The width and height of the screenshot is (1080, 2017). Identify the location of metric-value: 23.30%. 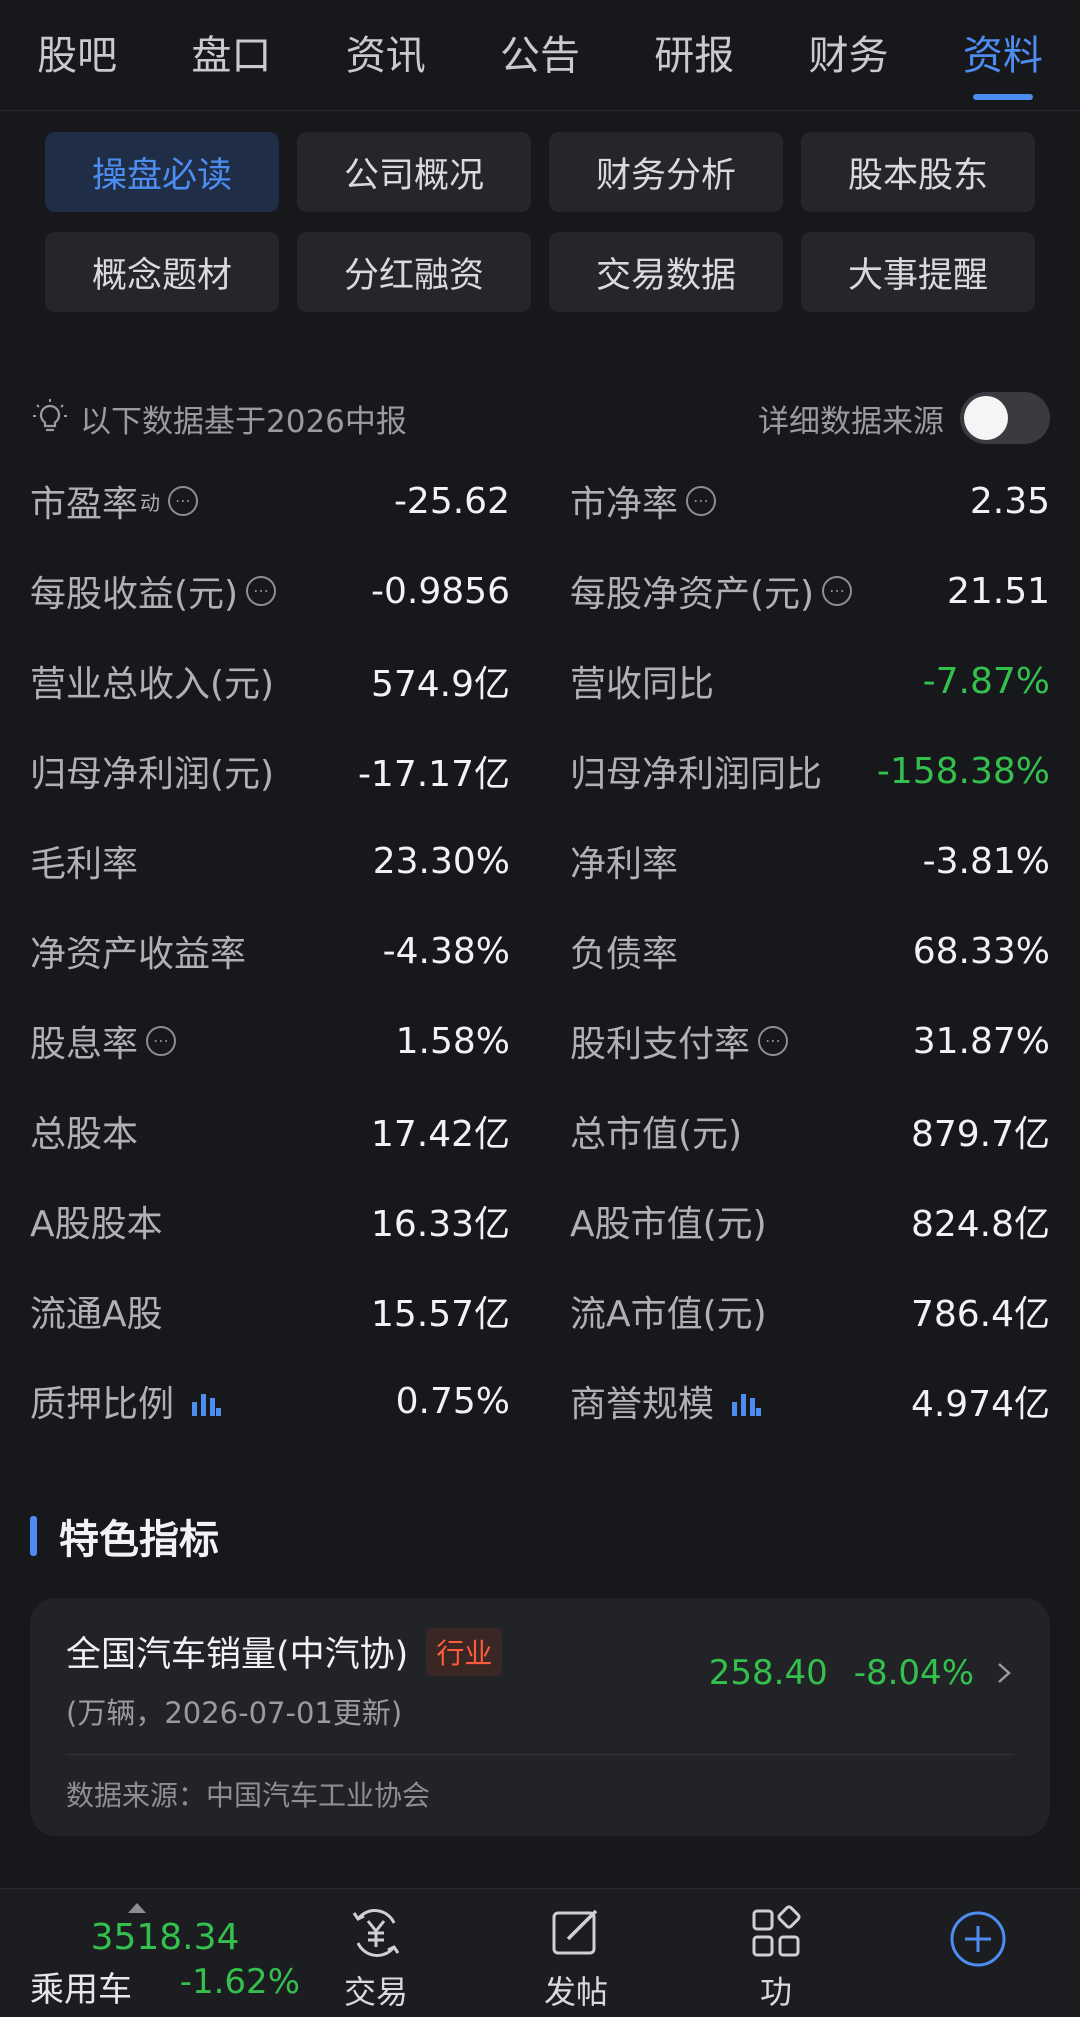
(441, 861).